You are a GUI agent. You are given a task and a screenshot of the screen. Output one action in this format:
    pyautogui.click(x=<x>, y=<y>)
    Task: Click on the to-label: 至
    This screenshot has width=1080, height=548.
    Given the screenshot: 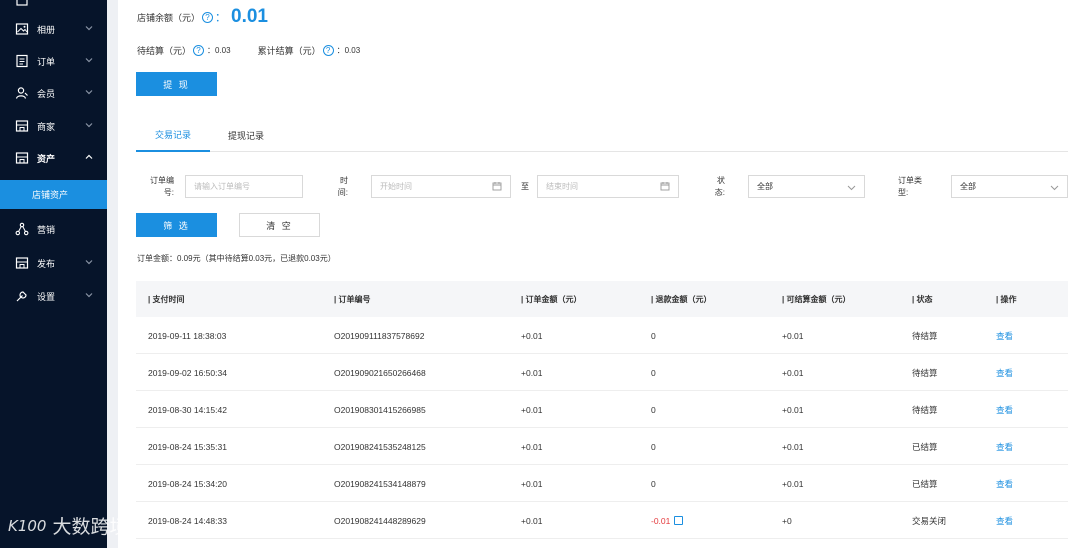 What is the action you would take?
    pyautogui.click(x=525, y=186)
    